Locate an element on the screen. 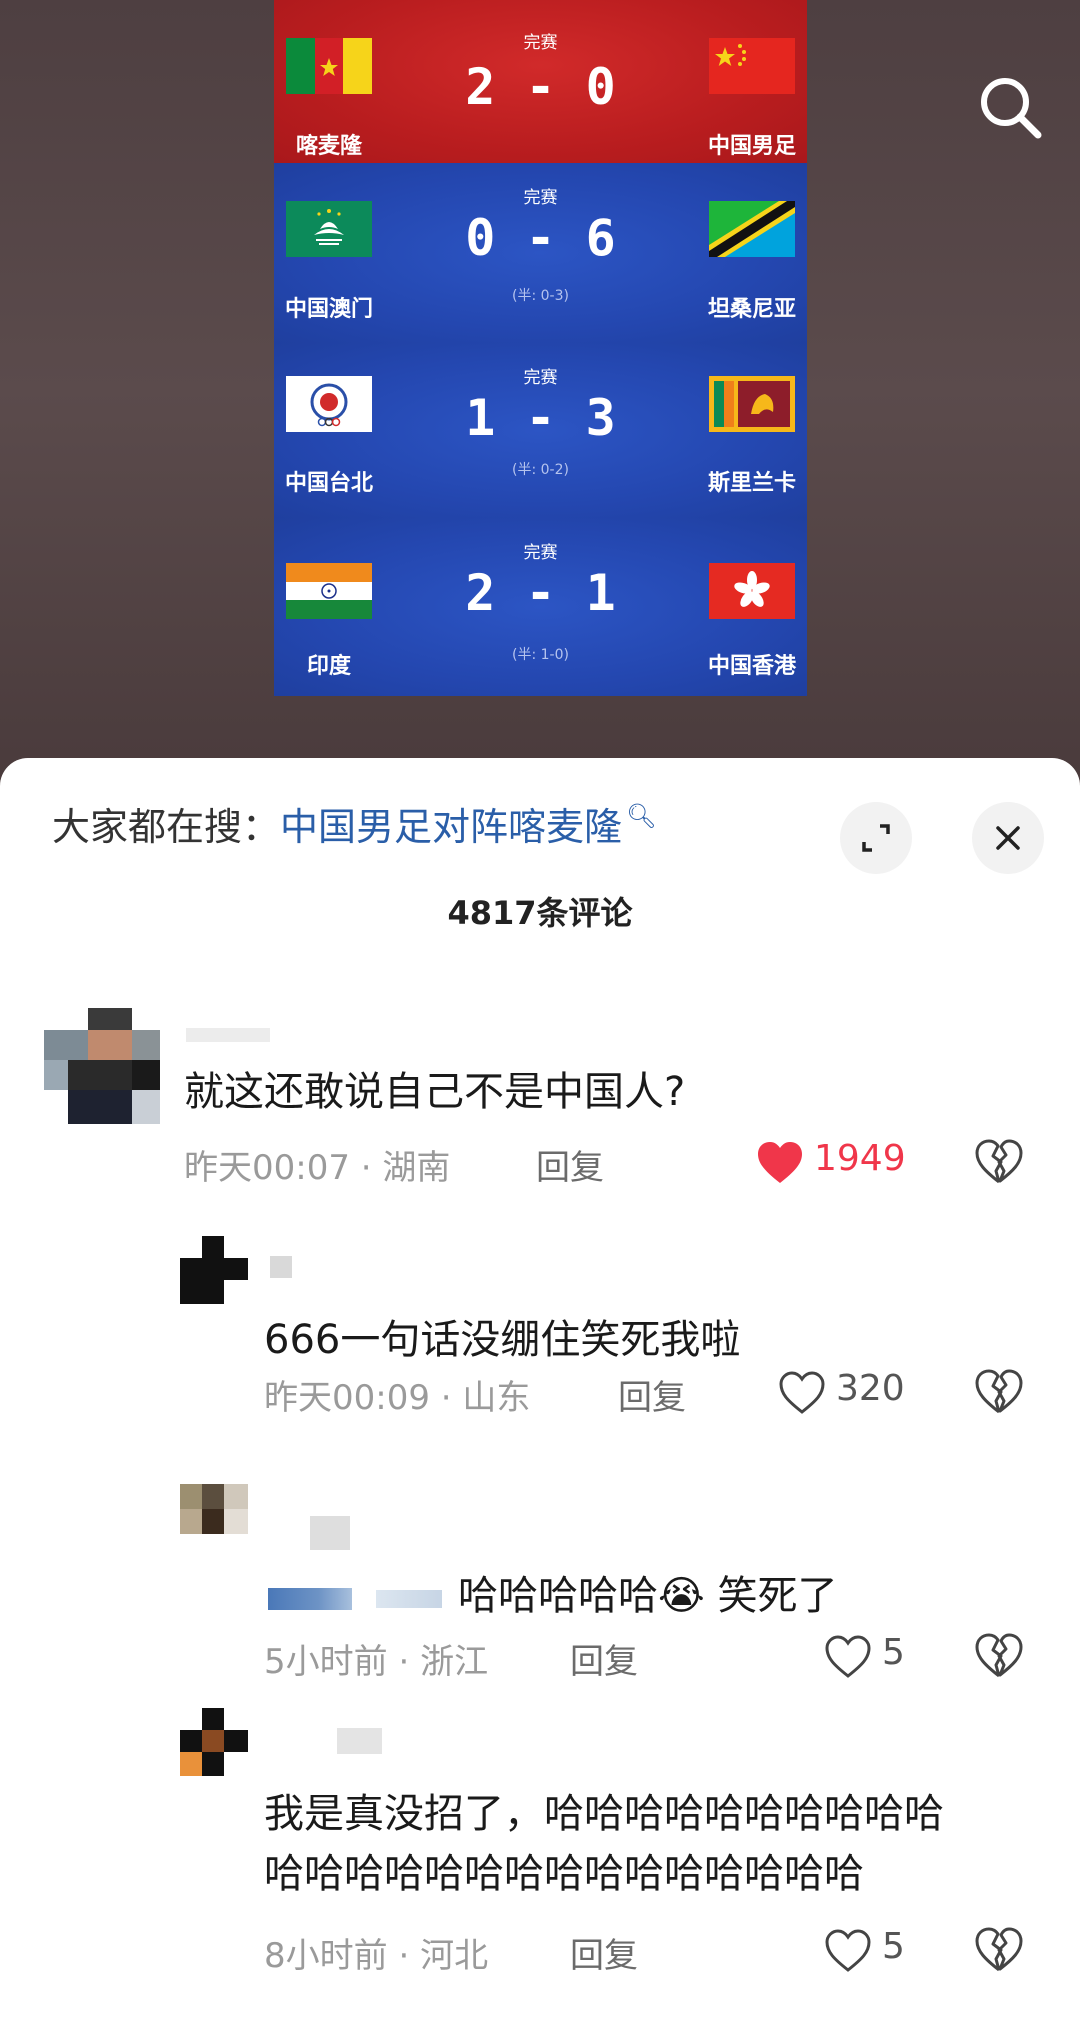 This screenshot has height=2020, width=1080. comment-time: 8小时前 is located at coordinates (326, 1956).